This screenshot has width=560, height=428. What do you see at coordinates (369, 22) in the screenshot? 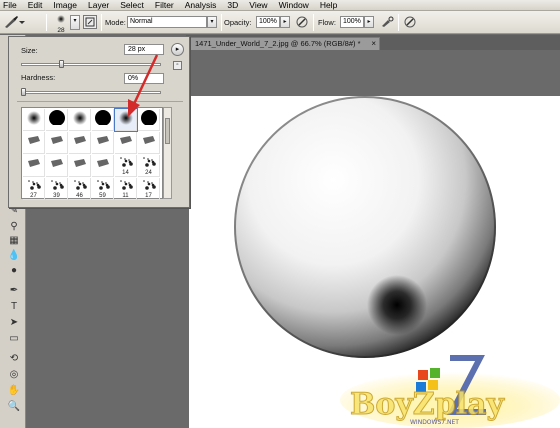
I see `flow-slider-arrow: ▸` at bounding box center [369, 22].